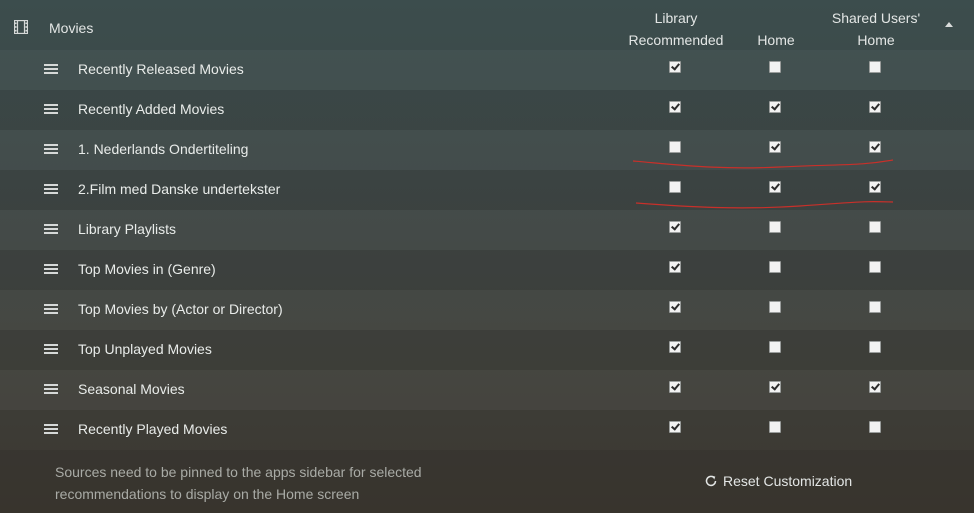 The image size is (974, 513). What do you see at coordinates (71, 28) in the screenshot?
I see `section-title: Movies` at bounding box center [71, 28].